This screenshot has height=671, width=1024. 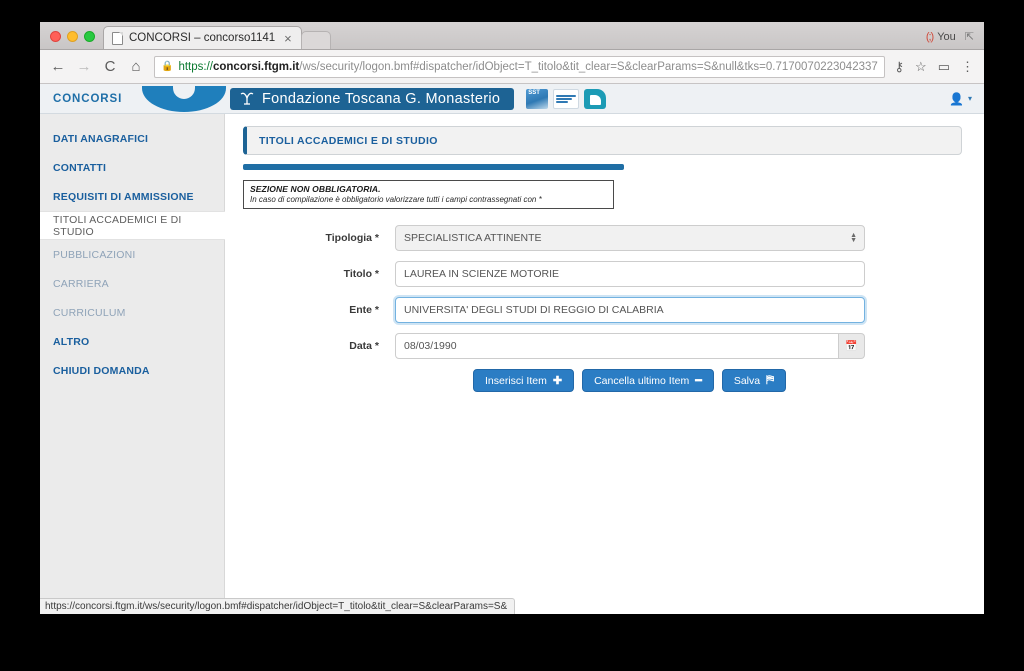 I want to click on reload-icon: C, so click(x=110, y=66).